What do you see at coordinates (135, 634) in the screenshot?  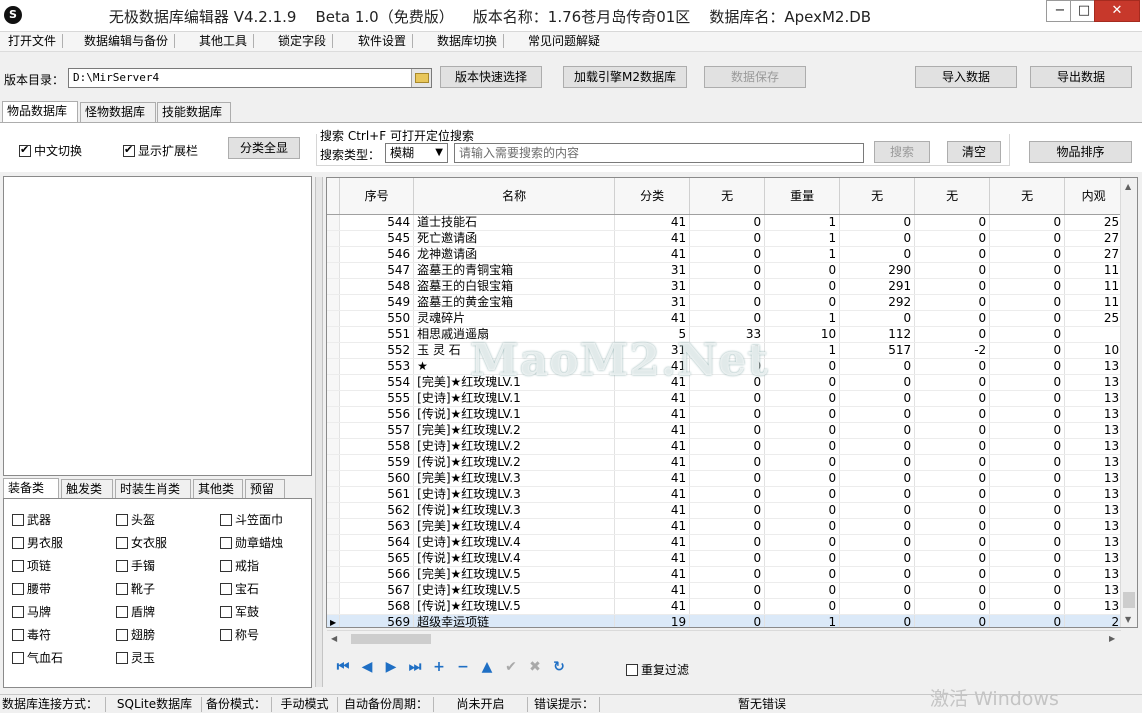 I see `category-checkbox: 翅膀` at bounding box center [135, 634].